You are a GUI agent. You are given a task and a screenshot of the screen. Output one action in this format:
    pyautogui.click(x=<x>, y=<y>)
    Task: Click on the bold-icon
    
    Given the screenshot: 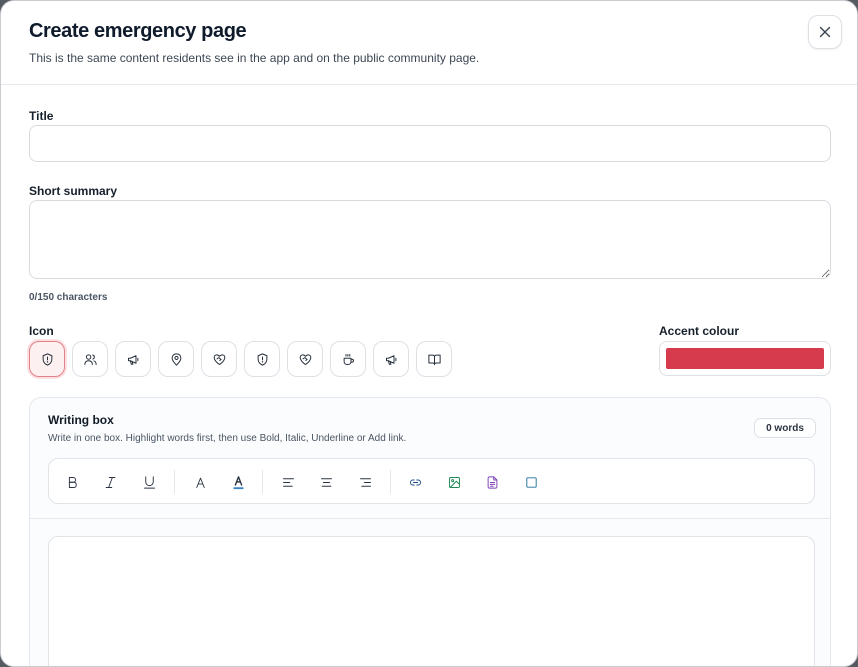 What is the action you would take?
    pyautogui.click(x=72, y=482)
    